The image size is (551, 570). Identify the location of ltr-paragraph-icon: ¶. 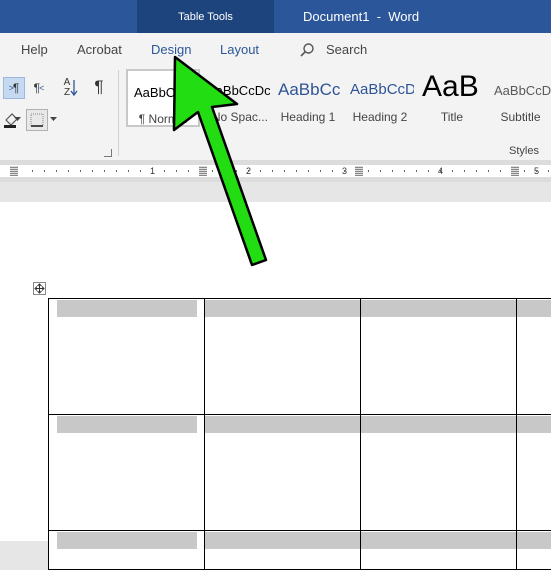
(16, 88).